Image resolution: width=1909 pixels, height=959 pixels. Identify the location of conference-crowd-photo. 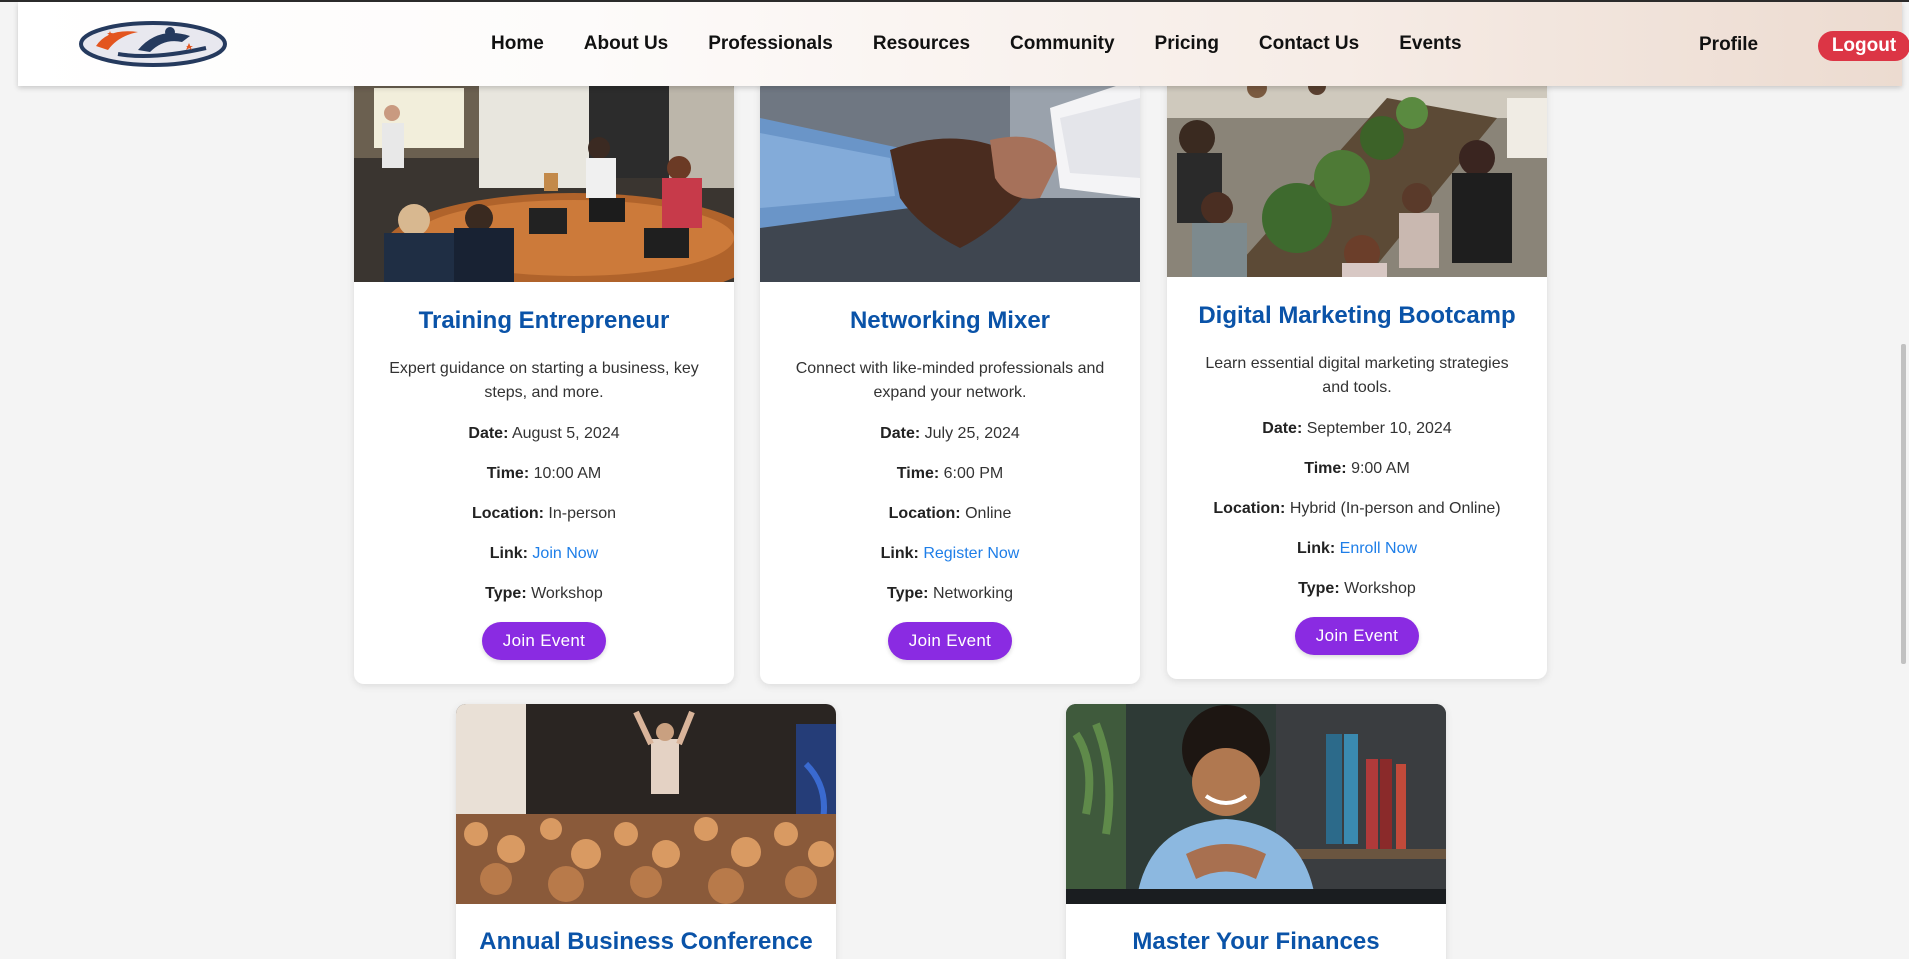
(646, 804).